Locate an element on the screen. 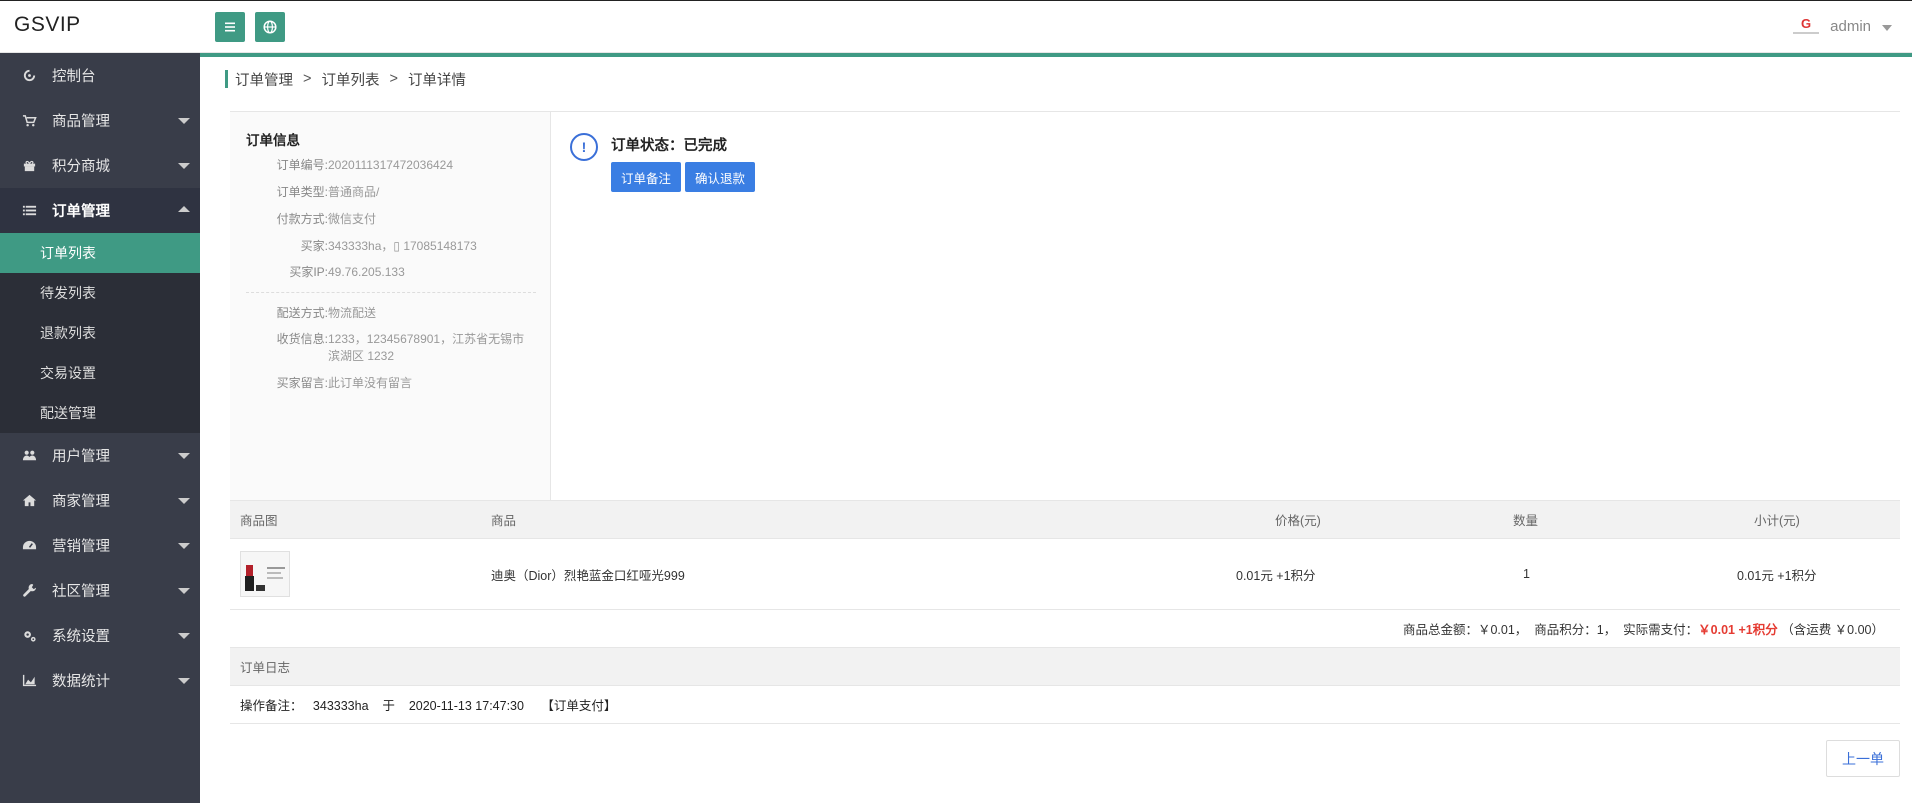 Image resolution: width=1912 pixels, height=803 pixels. sidebar-item-label: 系统设置 is located at coordinates (81, 637).